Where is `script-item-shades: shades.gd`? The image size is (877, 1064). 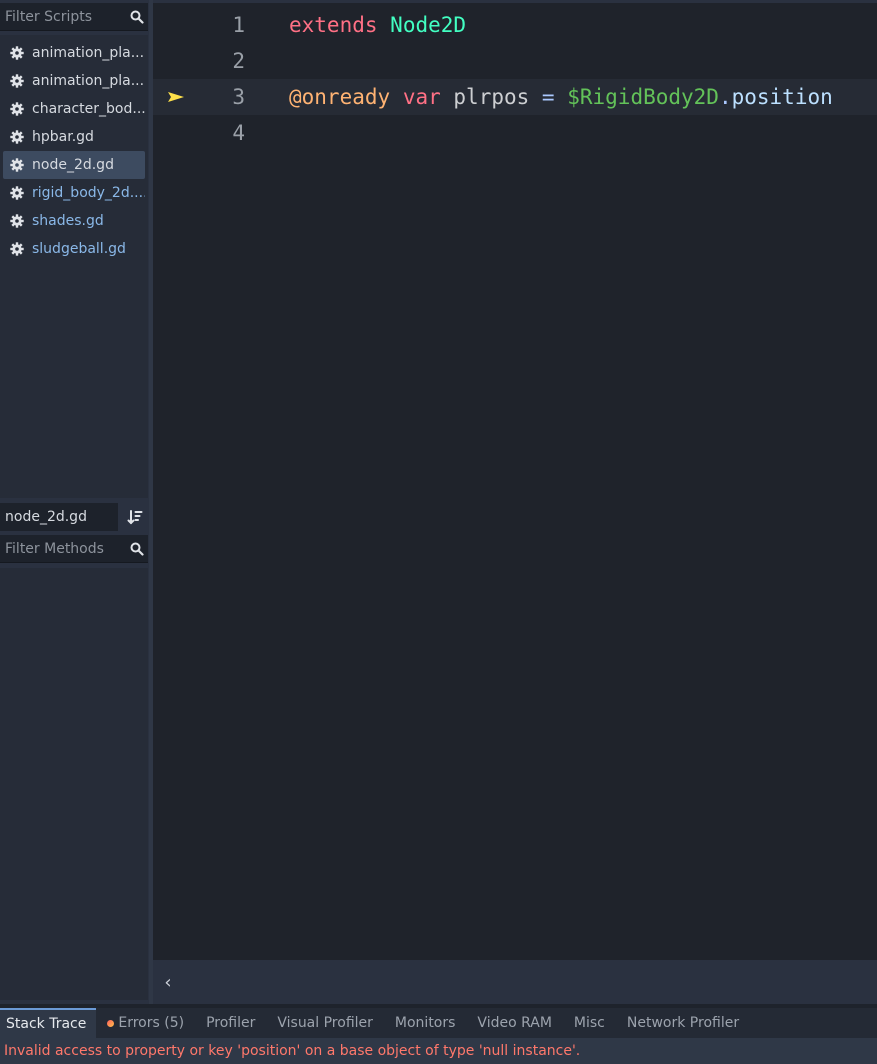
script-item-shades: shades.gd is located at coordinates (74, 221).